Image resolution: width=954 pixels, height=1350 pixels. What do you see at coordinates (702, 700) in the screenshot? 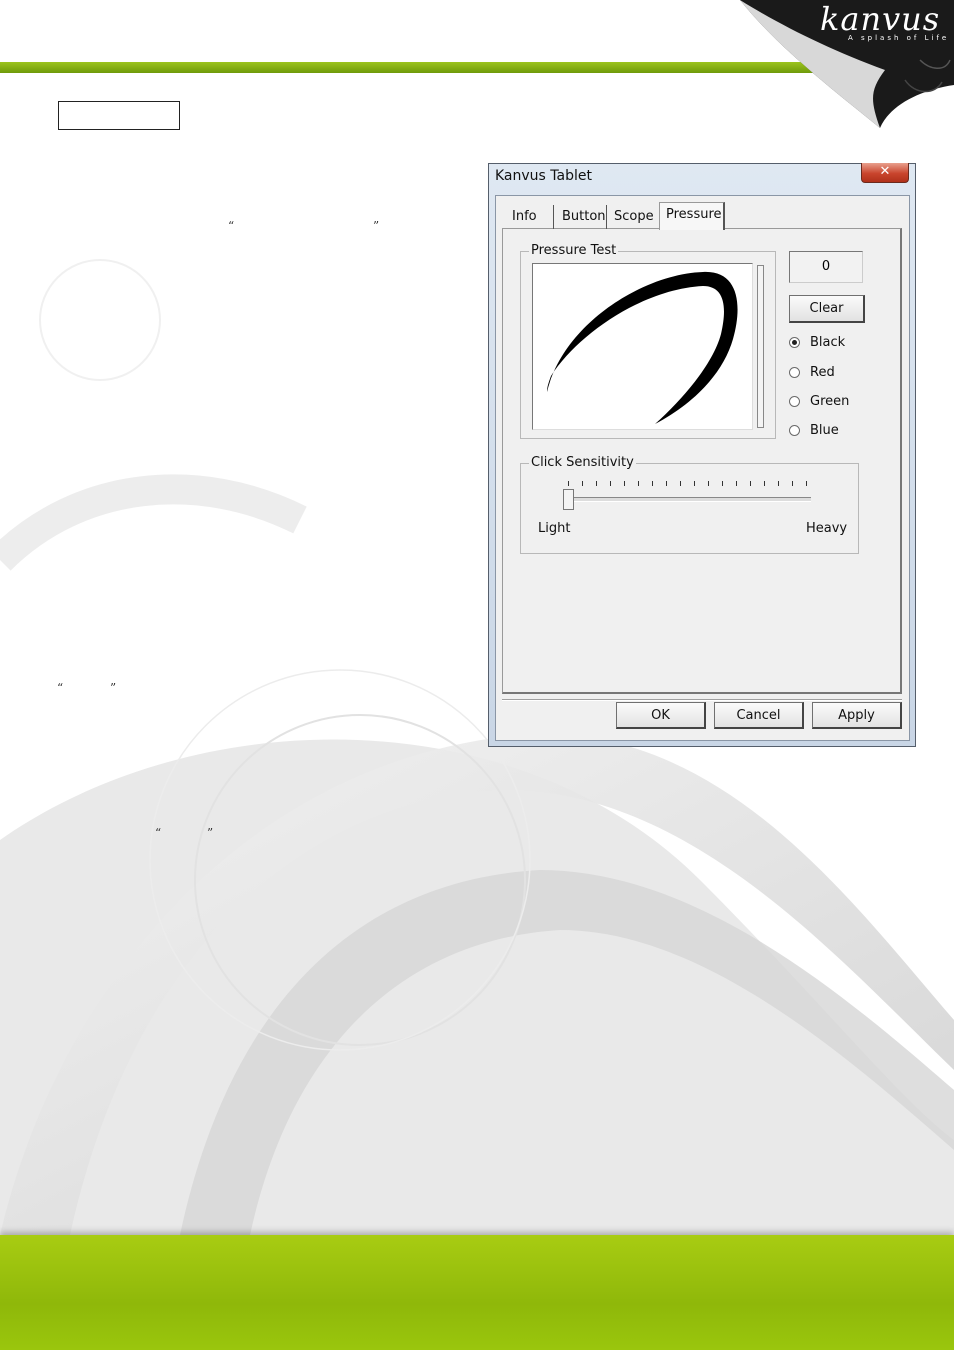
I see `button-row-divider` at bounding box center [702, 700].